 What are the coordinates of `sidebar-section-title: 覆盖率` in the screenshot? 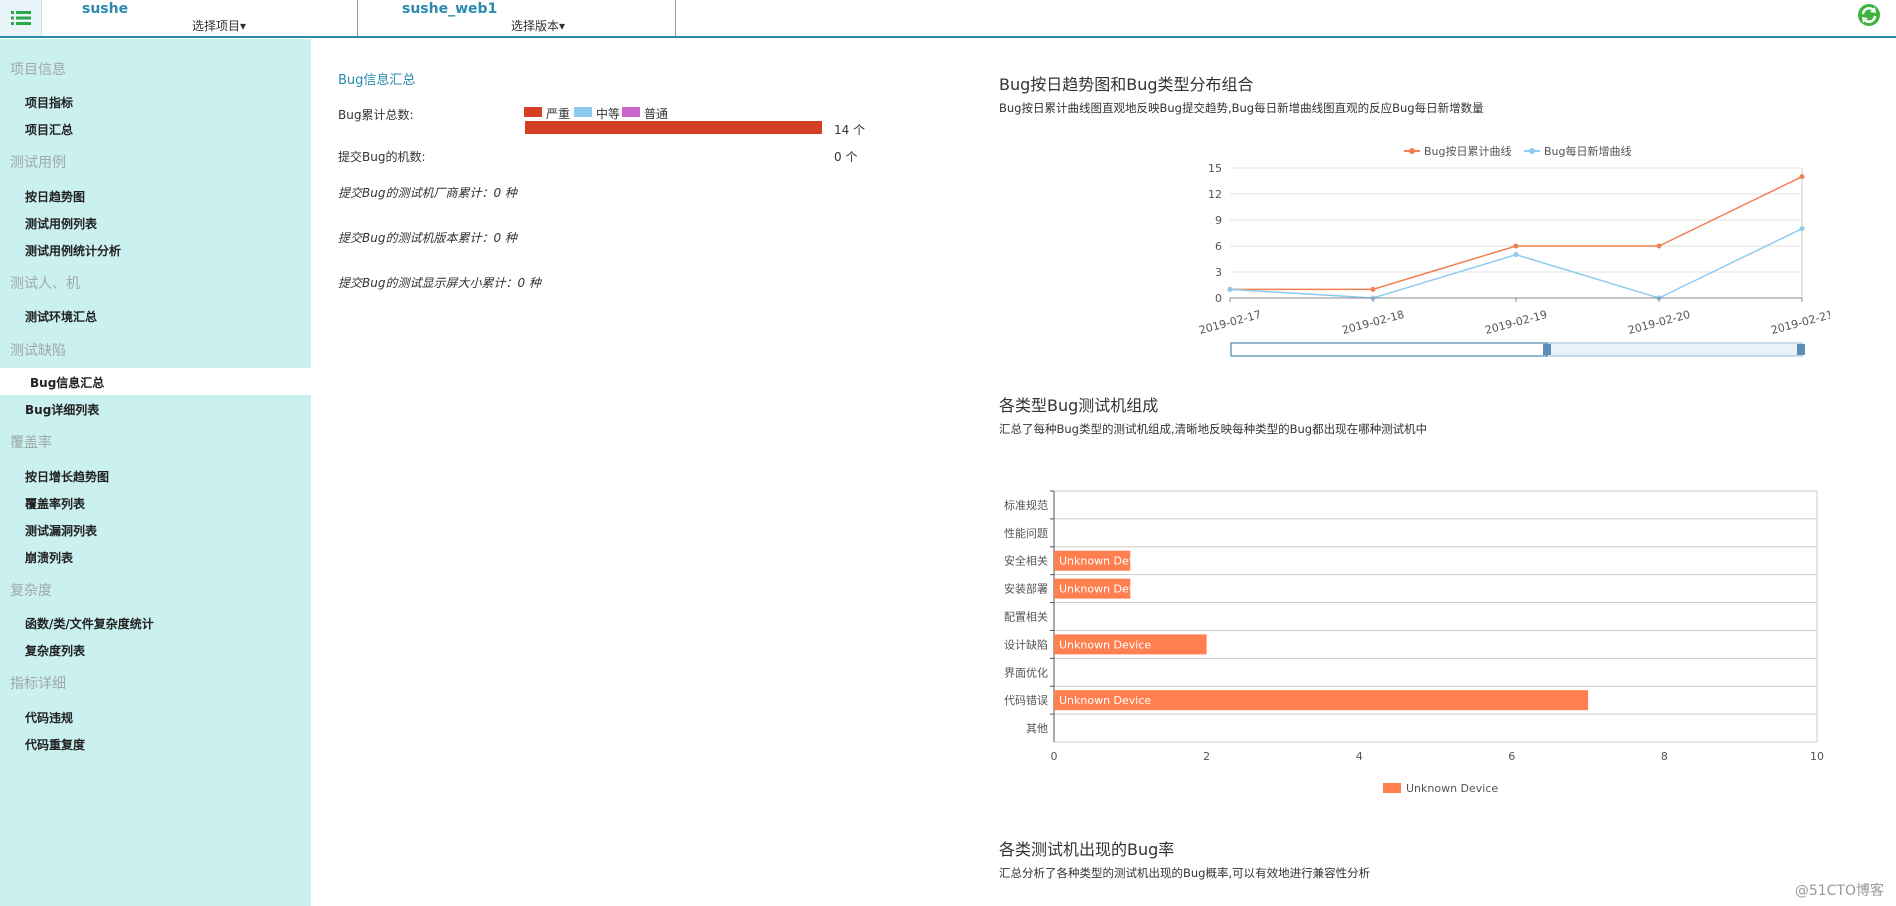 It's located at (31, 443).